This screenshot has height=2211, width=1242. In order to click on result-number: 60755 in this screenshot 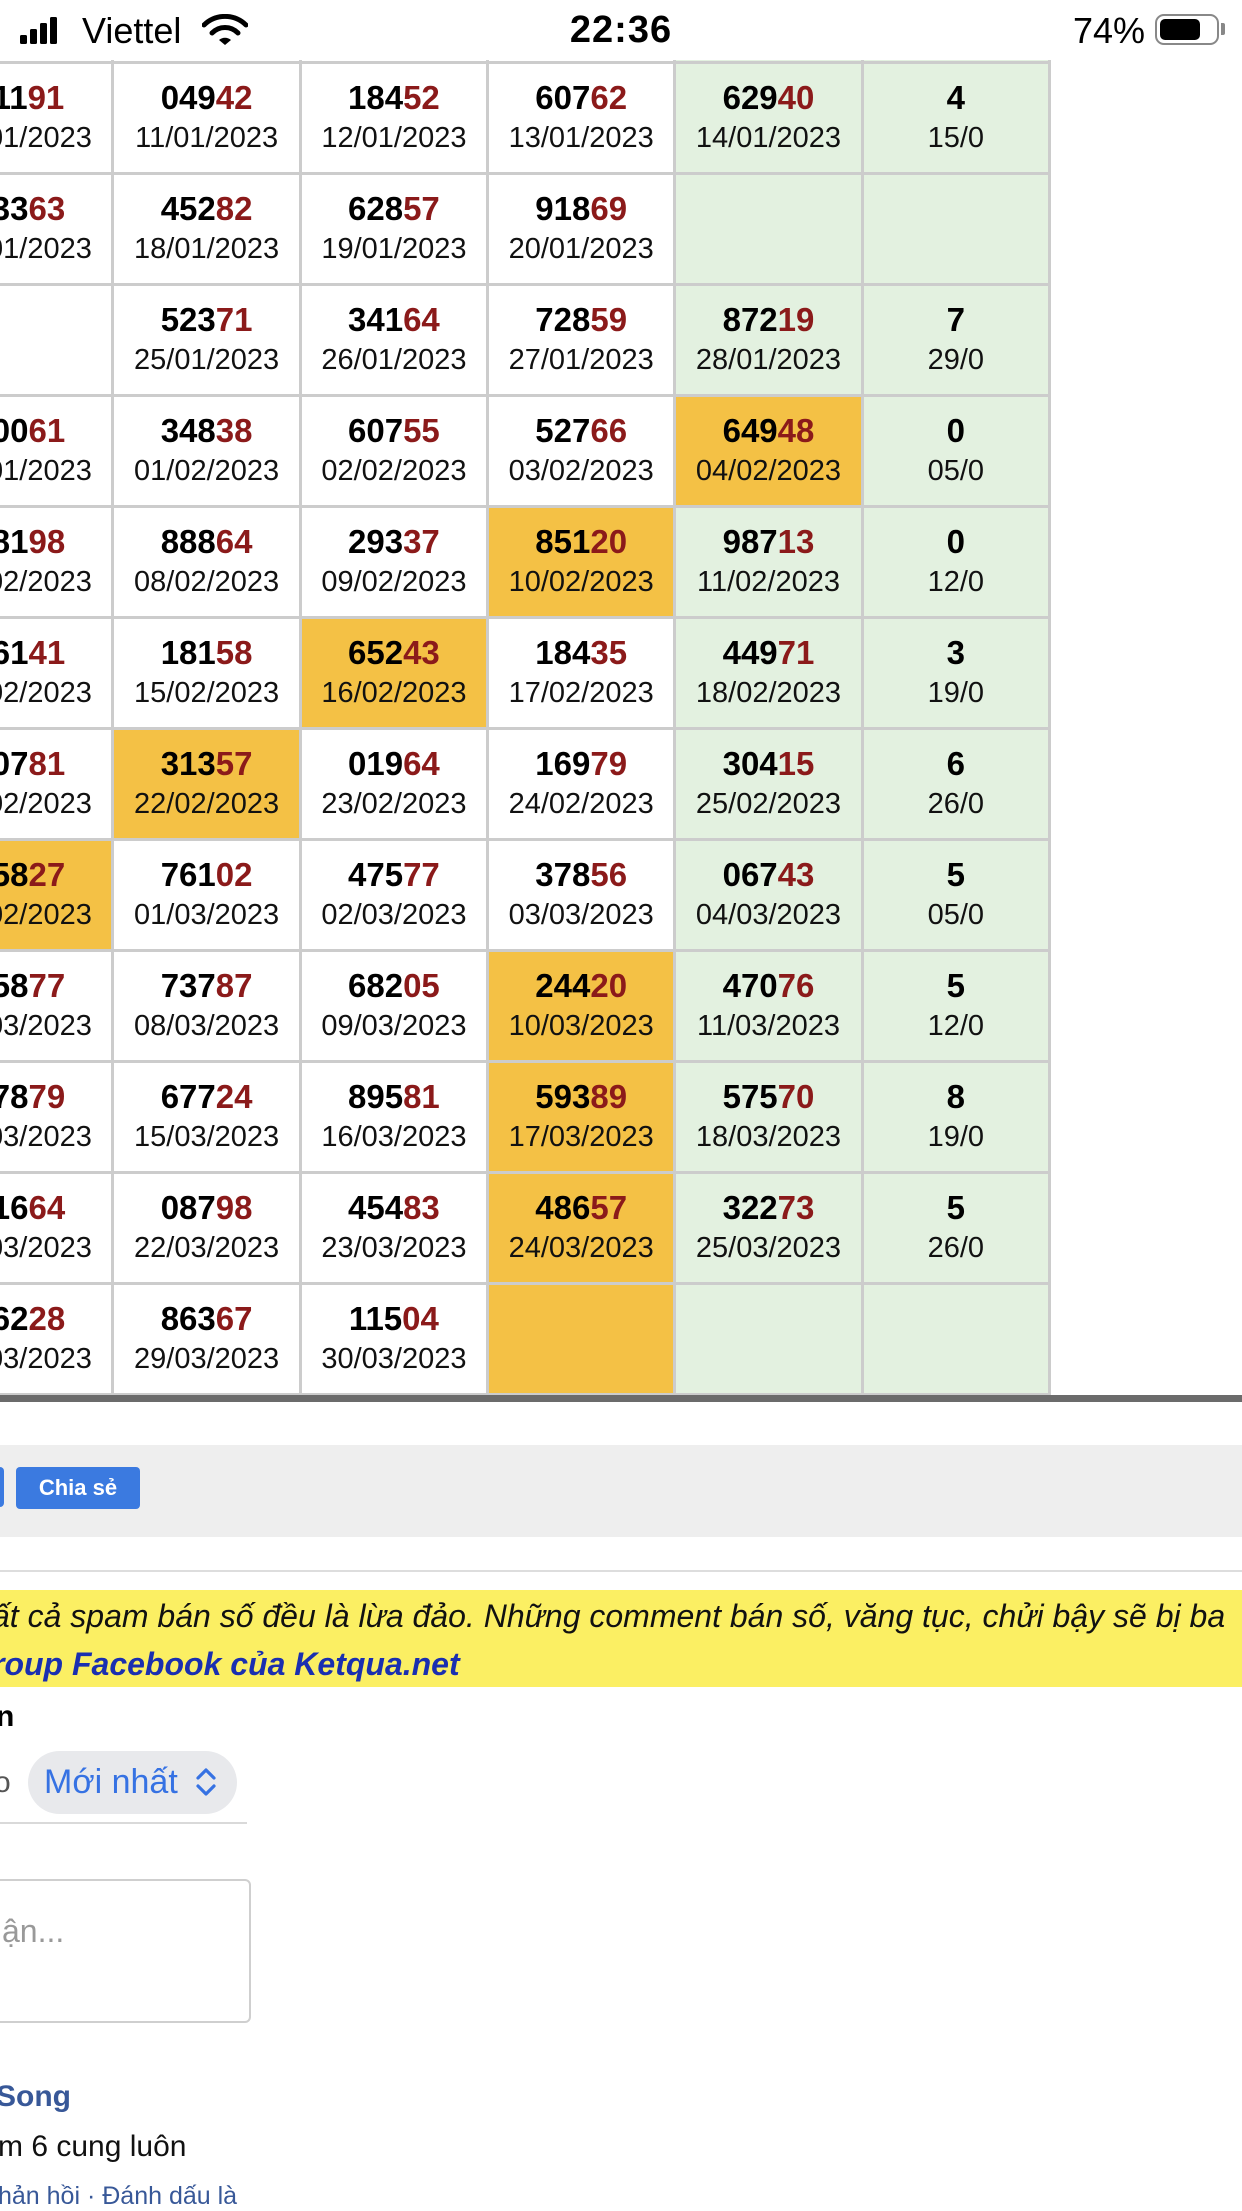, I will do `click(394, 431)`.